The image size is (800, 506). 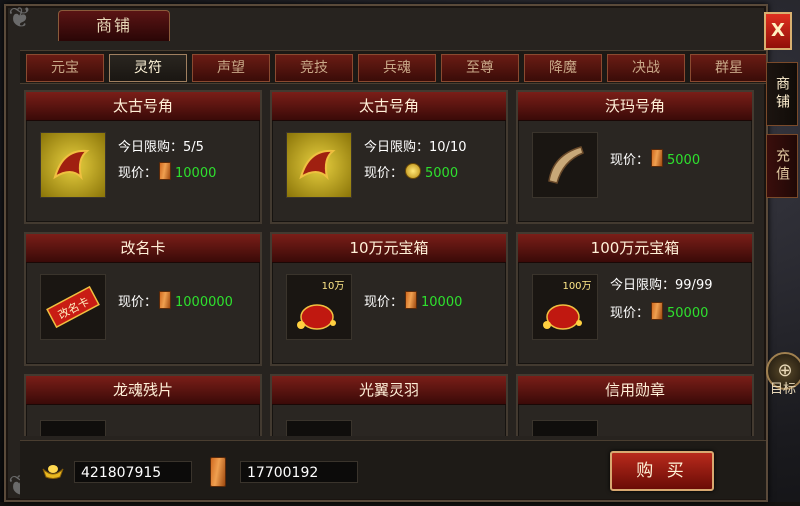 What do you see at coordinates (635, 106) in the screenshot?
I see `item-name: 沃玛号角` at bounding box center [635, 106].